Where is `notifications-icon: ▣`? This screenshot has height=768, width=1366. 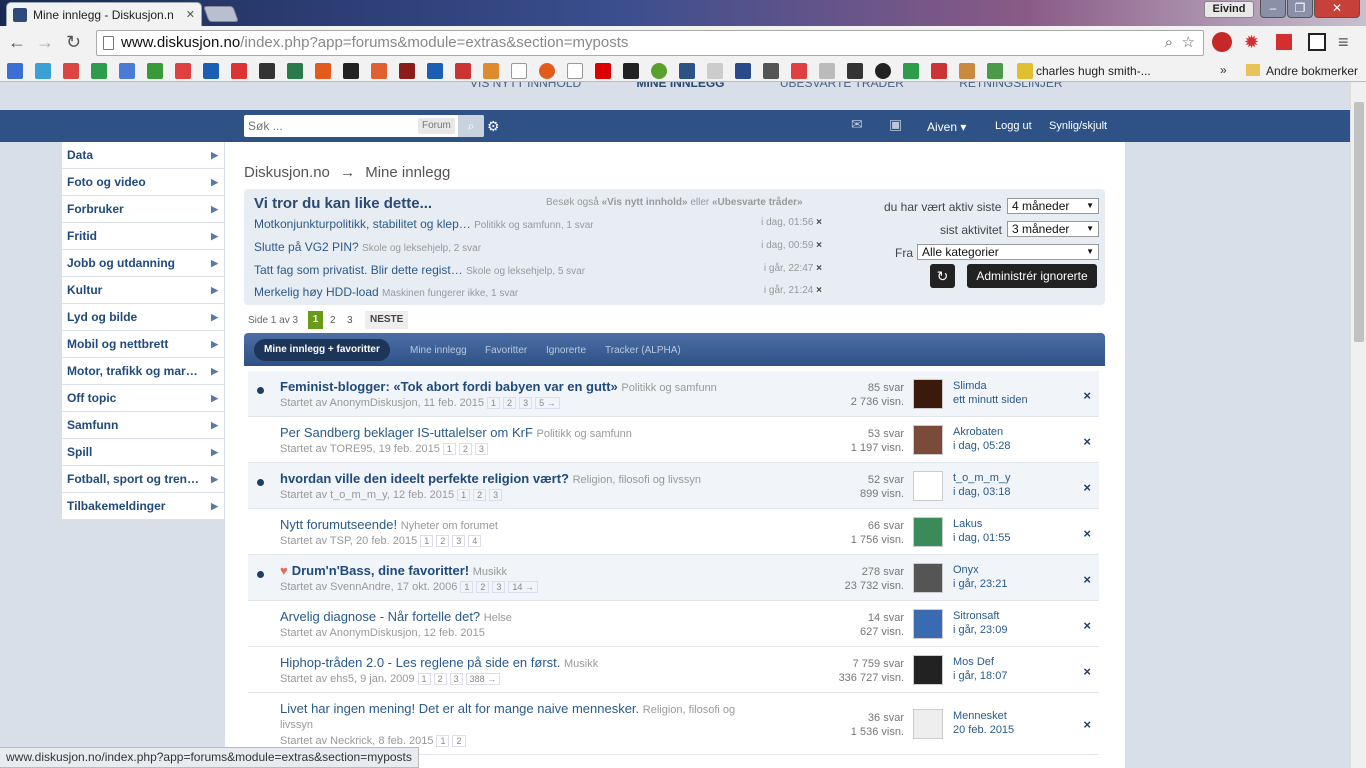 notifications-icon: ▣ is located at coordinates (895, 124).